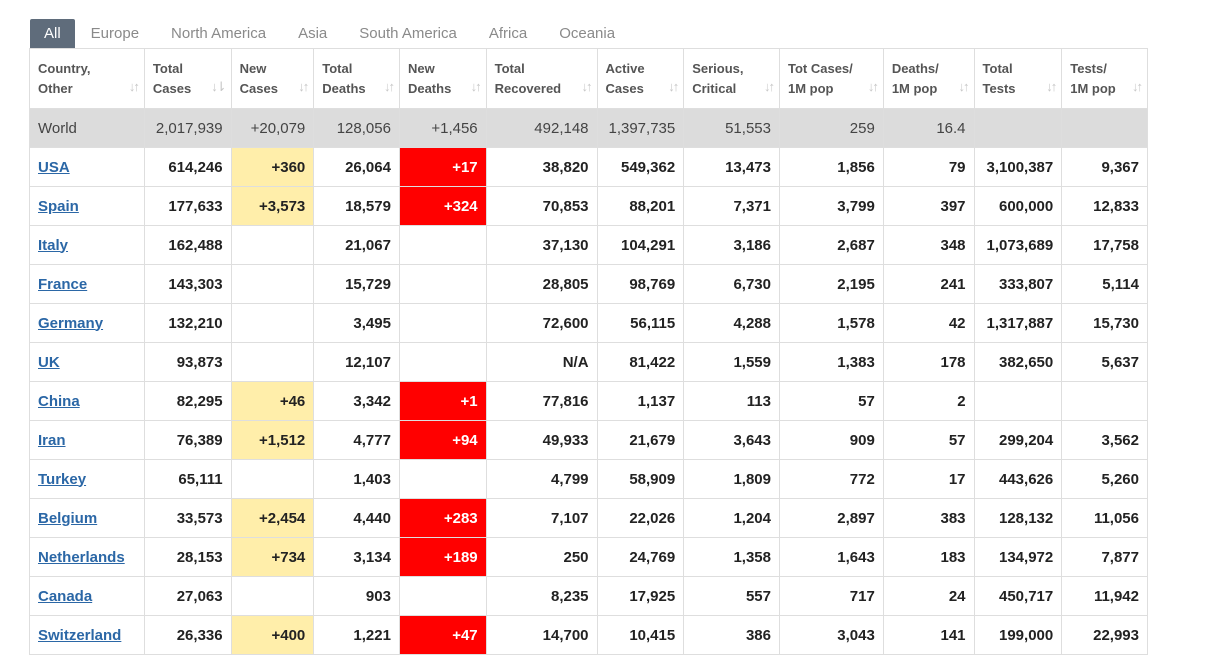 The width and height of the screenshot is (1207, 655). I want to click on cell-tot-cases-per-1m: 57, so click(831, 401).